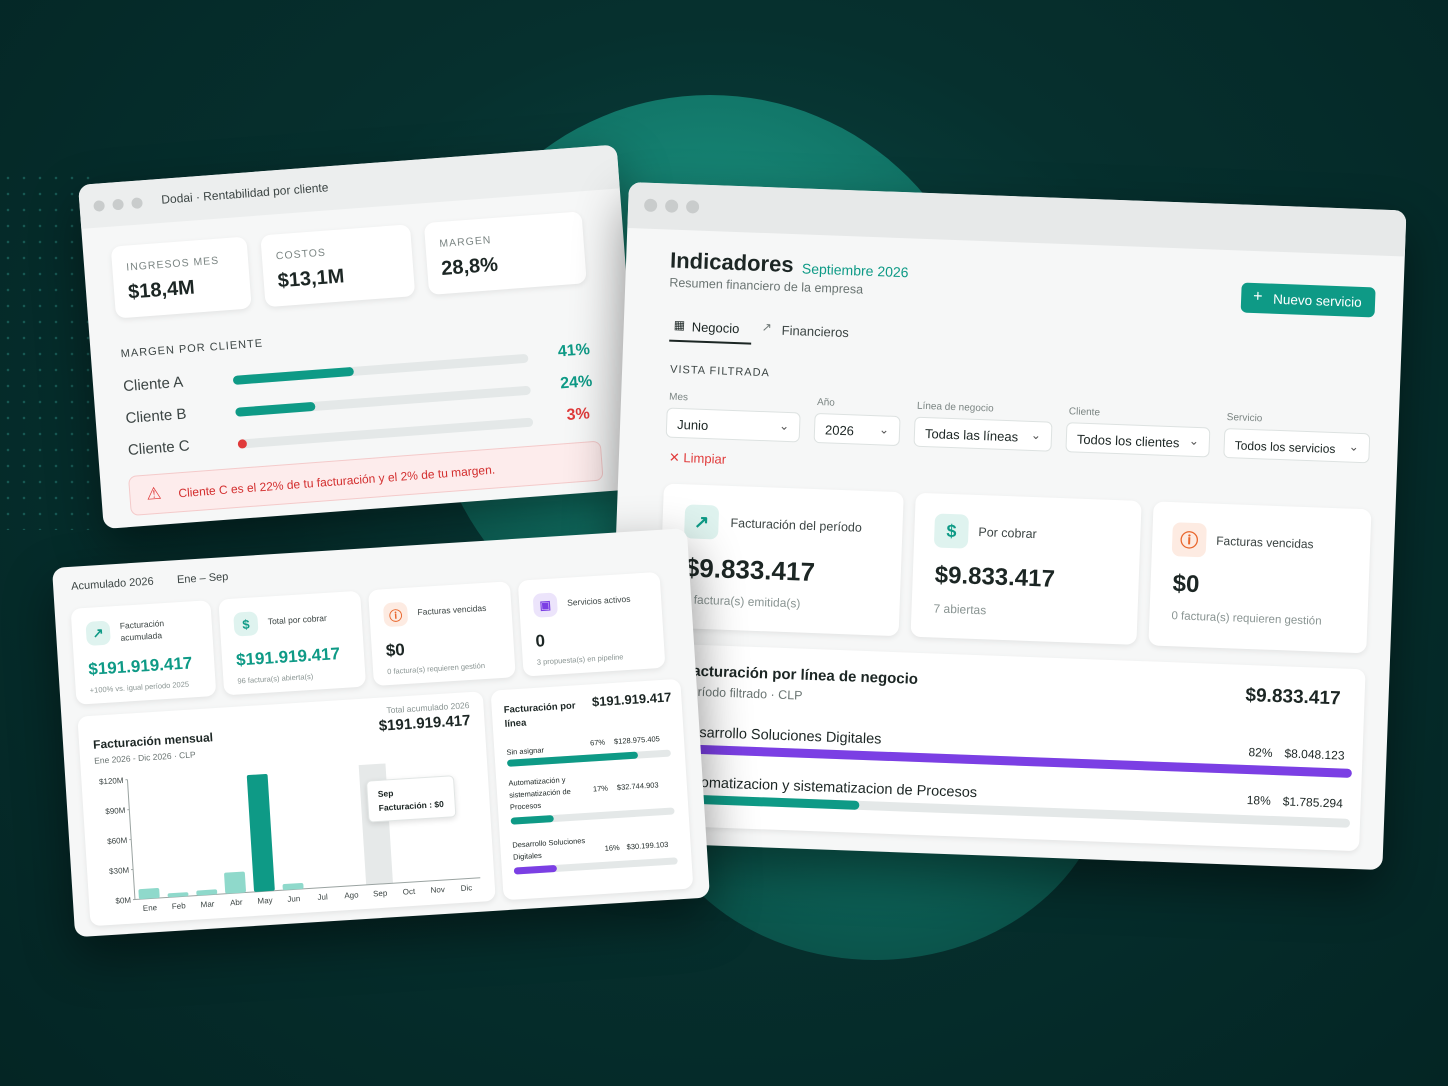 This screenshot has height=1086, width=1448. I want to click on kpi-value: $0, so click(1186, 584).